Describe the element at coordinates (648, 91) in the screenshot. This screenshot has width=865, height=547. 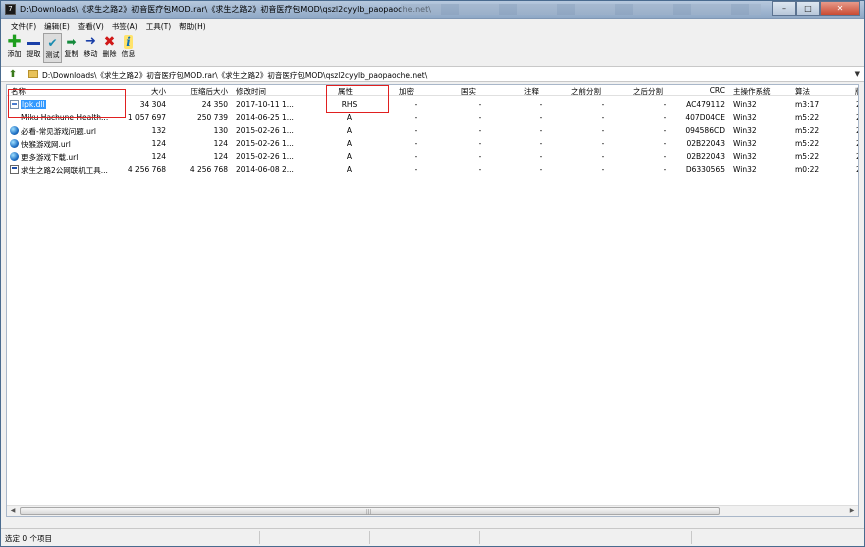
I see `col-header-split-after: 之后分割` at that location.